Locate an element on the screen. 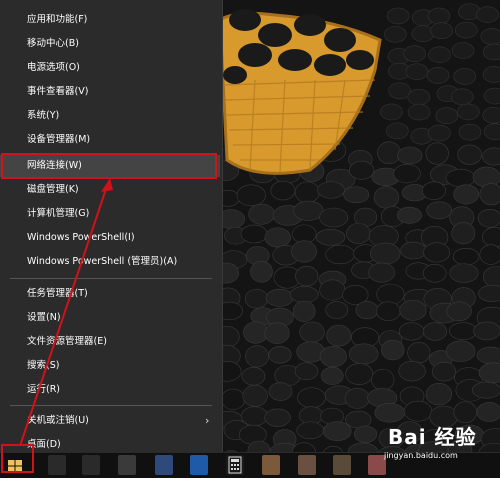  menu-item-settings: 设置(N) is located at coordinates (110, 318).